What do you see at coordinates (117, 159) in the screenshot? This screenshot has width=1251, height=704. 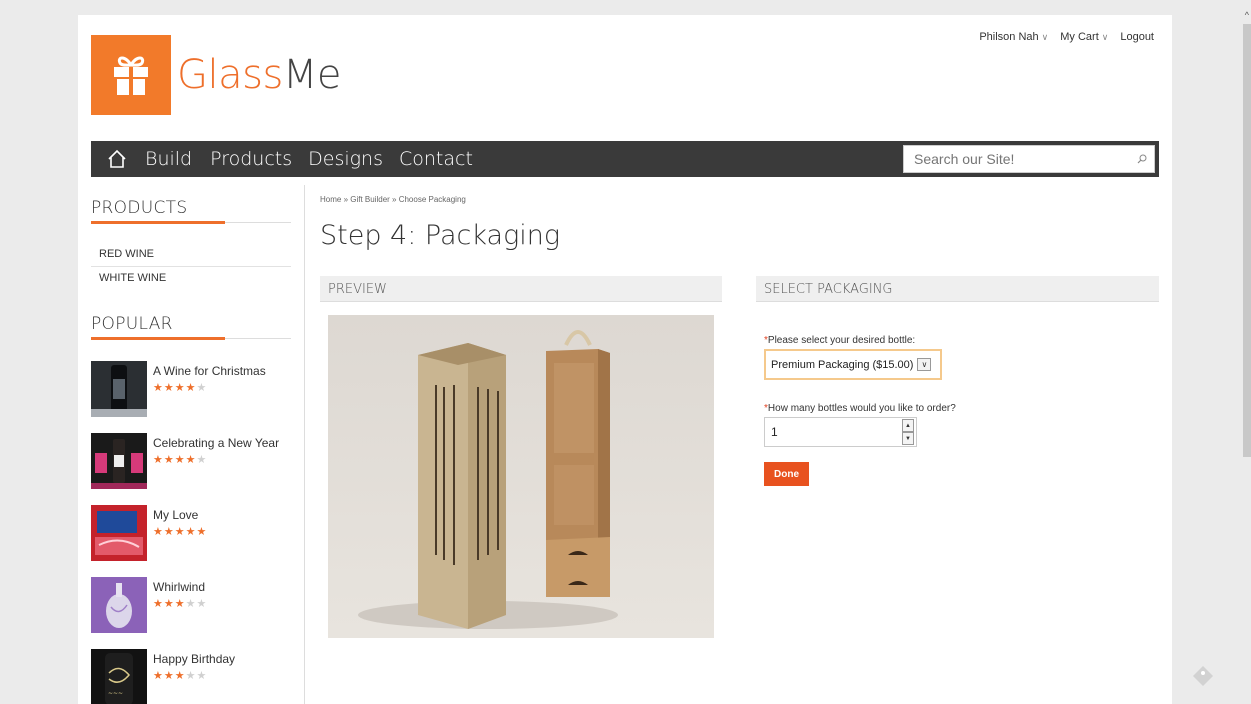 I see `home-icon` at bounding box center [117, 159].